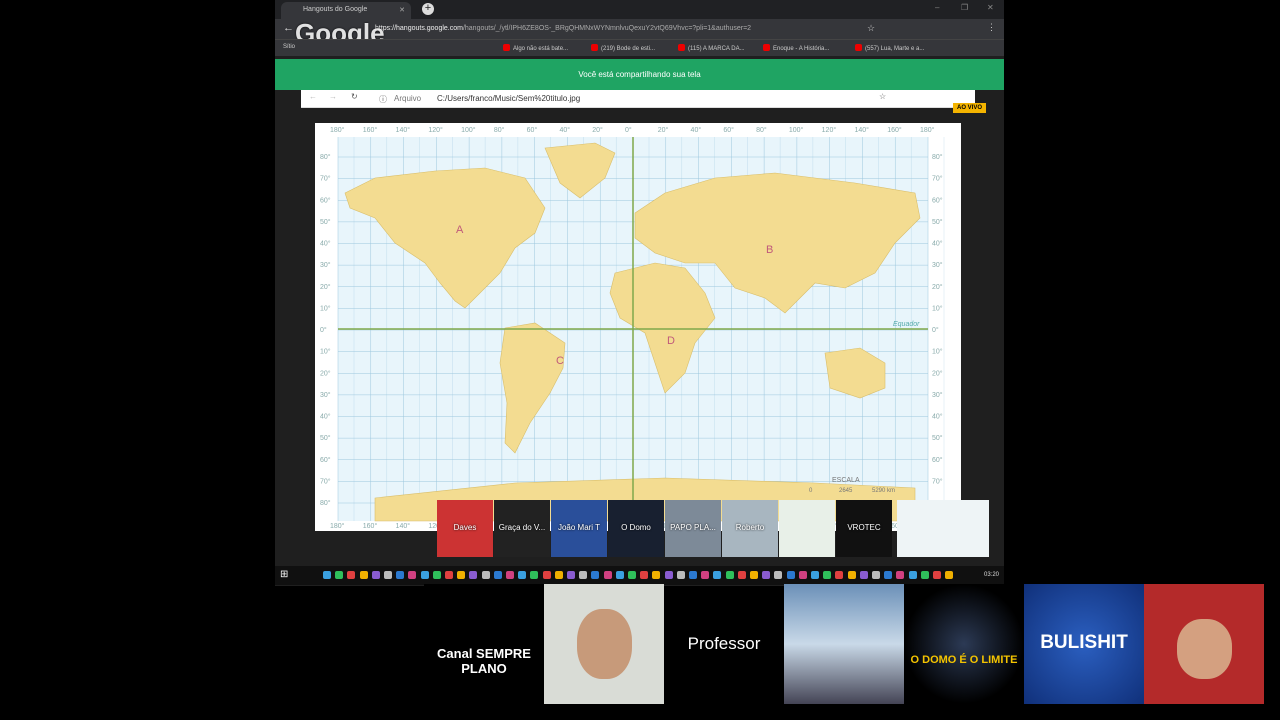  I want to click on live-badge: AO VIVO, so click(970, 108).